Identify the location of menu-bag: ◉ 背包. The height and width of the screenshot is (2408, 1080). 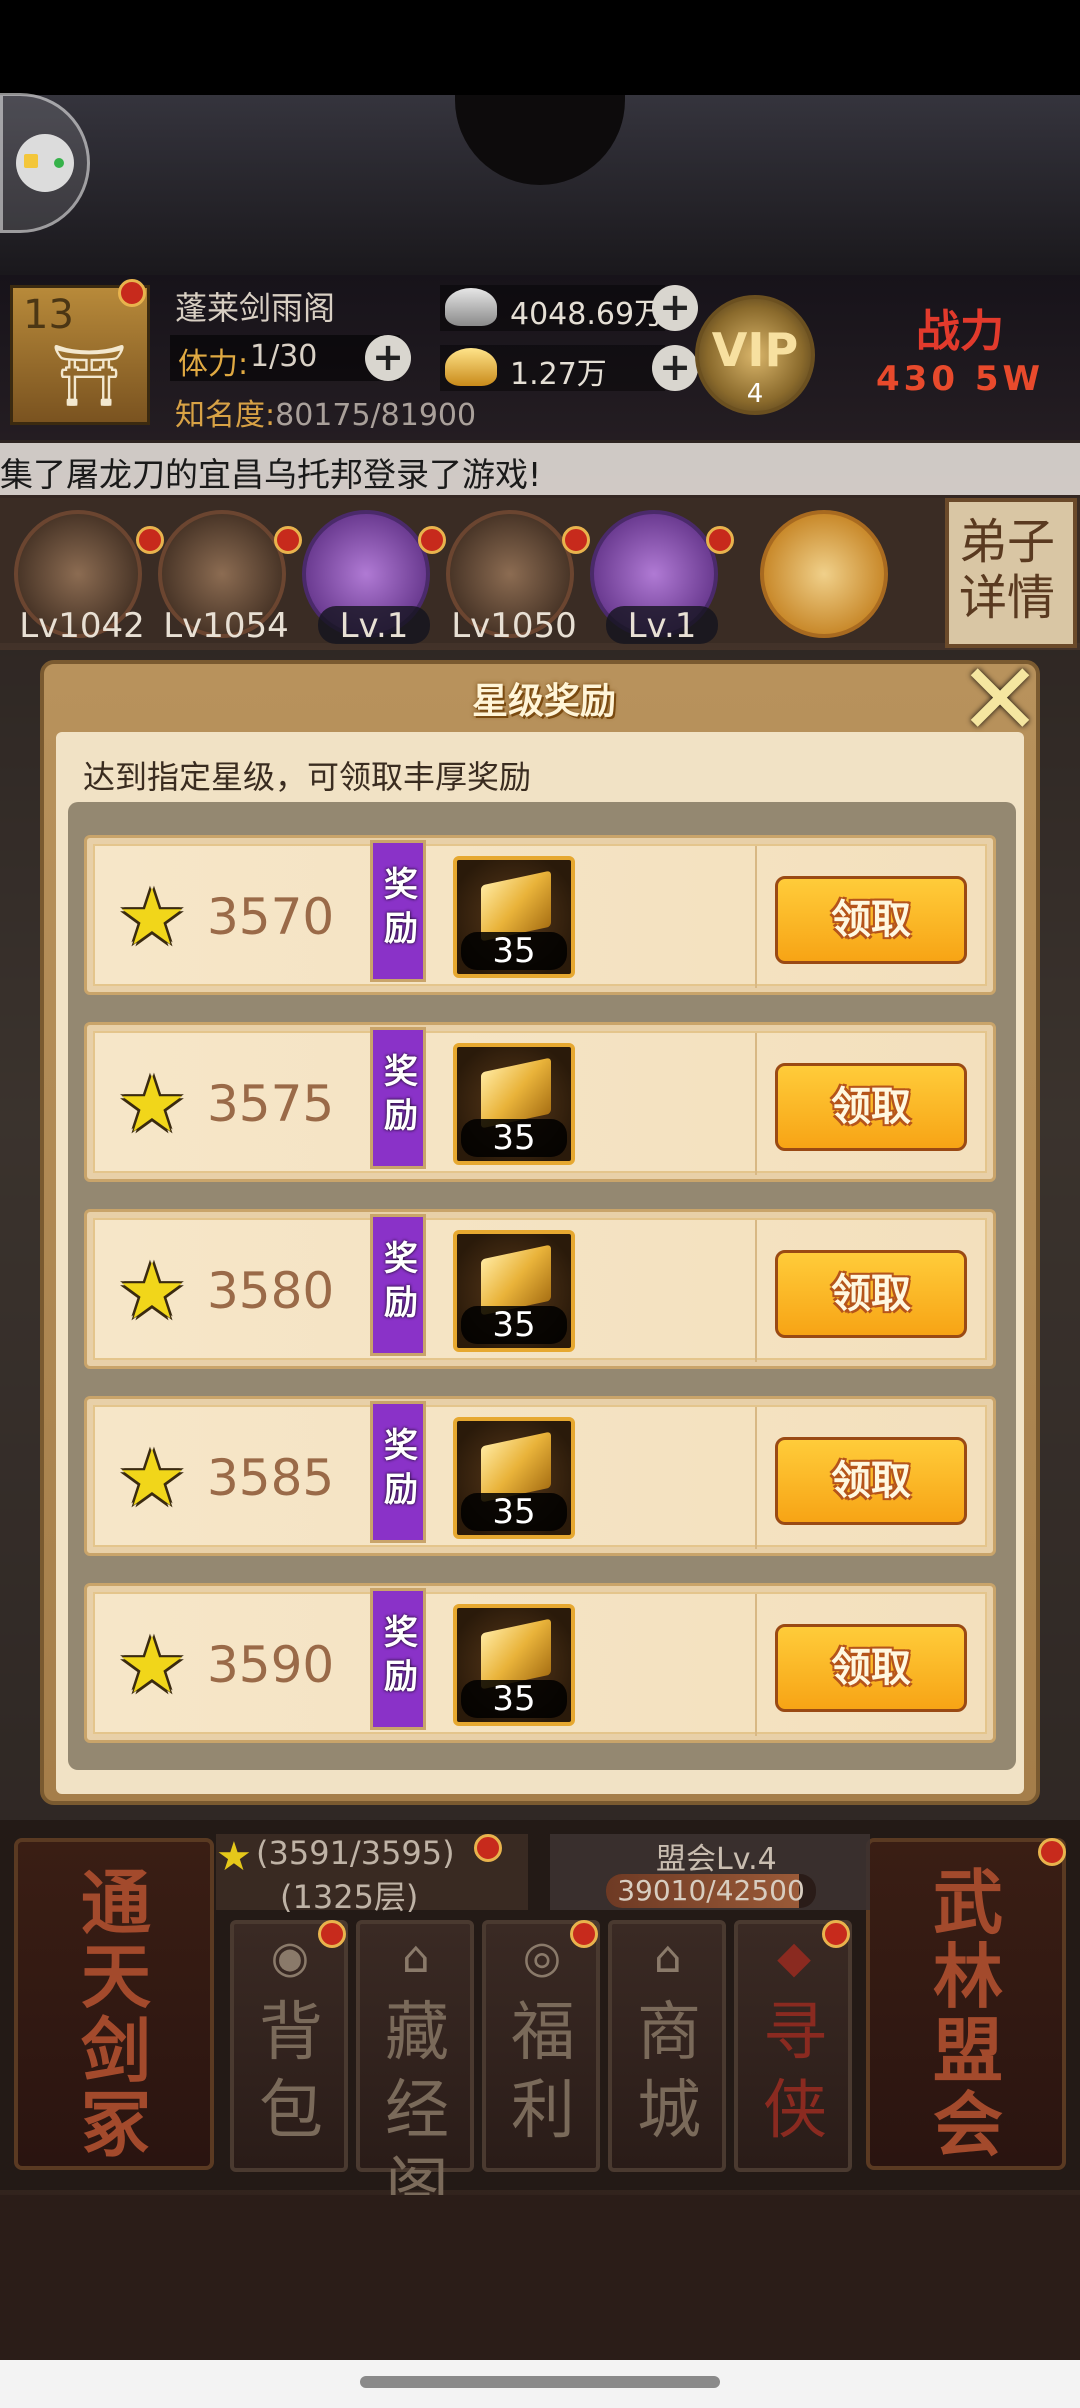
(289, 2046).